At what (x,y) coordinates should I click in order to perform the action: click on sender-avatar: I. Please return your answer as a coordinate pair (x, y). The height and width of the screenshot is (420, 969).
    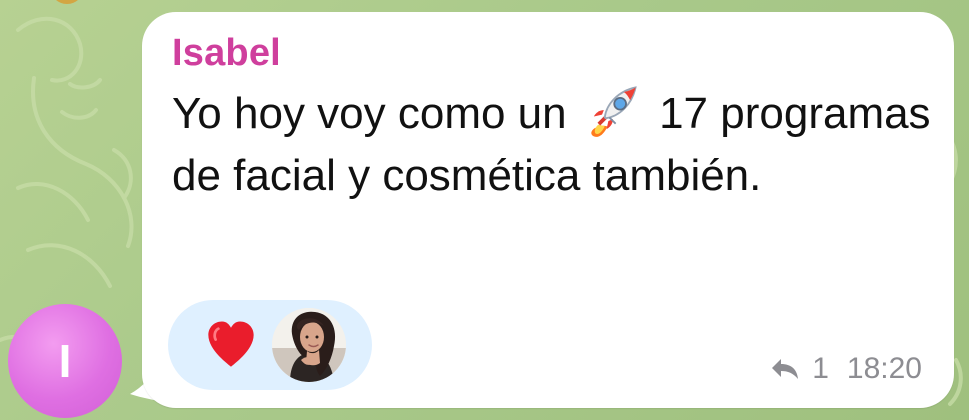
    Looking at the image, I should click on (65, 361).